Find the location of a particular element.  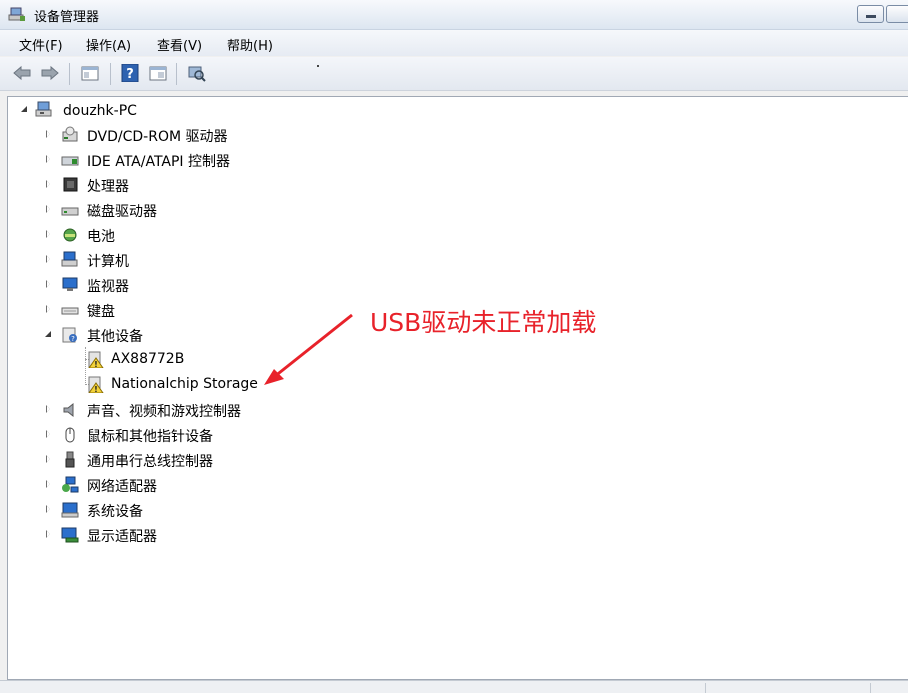

show-hide-icon is located at coordinates (158, 73).